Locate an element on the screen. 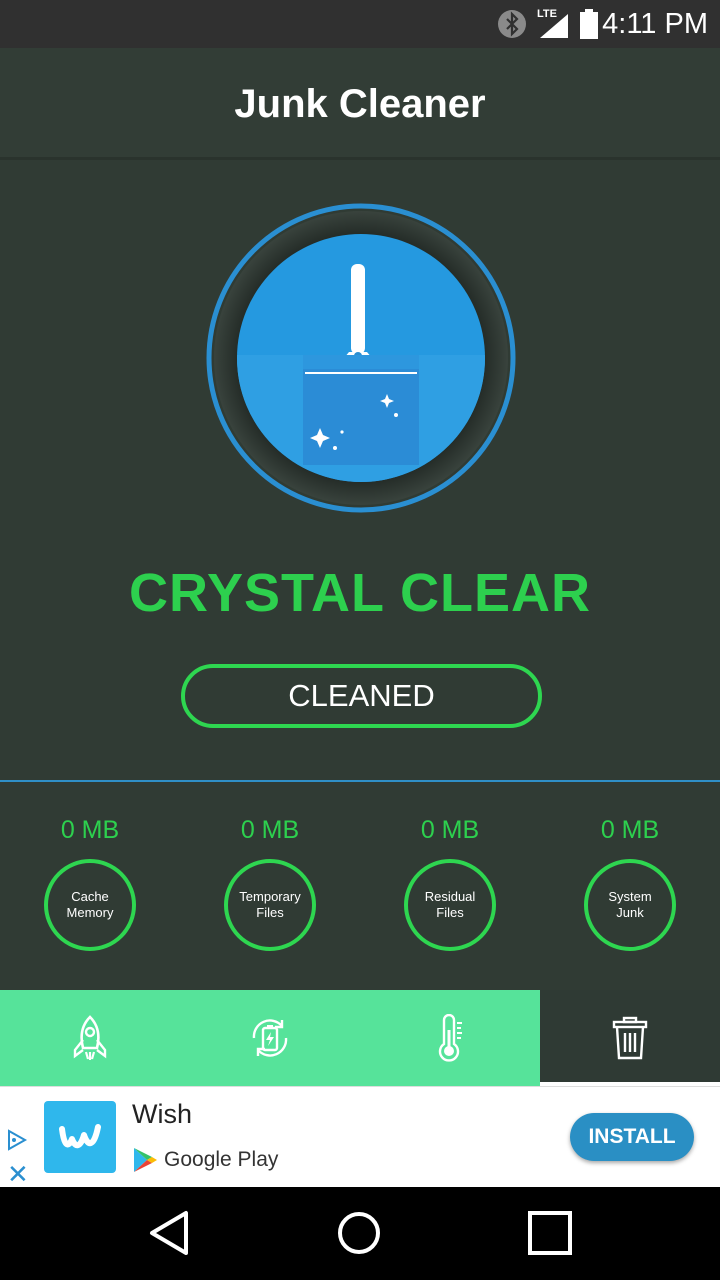 The width and height of the screenshot is (720, 1280). status-bar: LTE 4:11 PM is located at coordinates (360, 24).